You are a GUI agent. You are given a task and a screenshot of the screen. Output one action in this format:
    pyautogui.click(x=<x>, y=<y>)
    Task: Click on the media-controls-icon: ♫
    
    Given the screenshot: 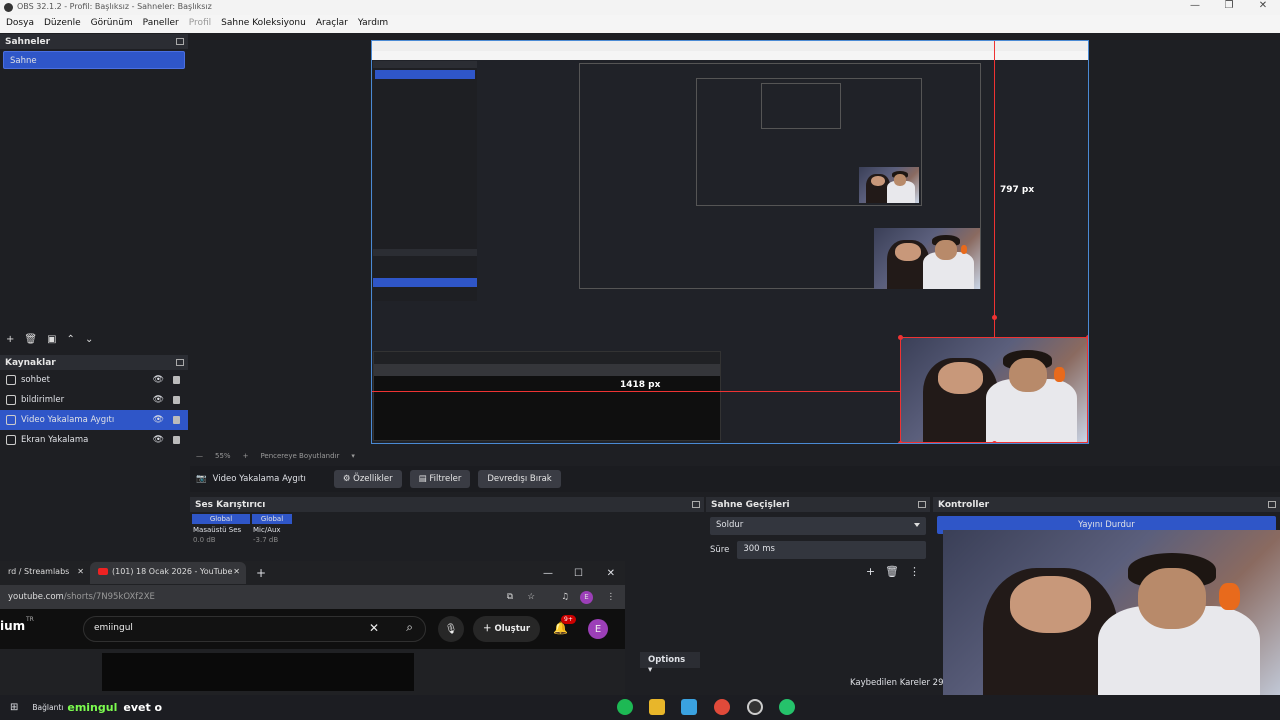 What is the action you would take?
    pyautogui.click(x=565, y=597)
    